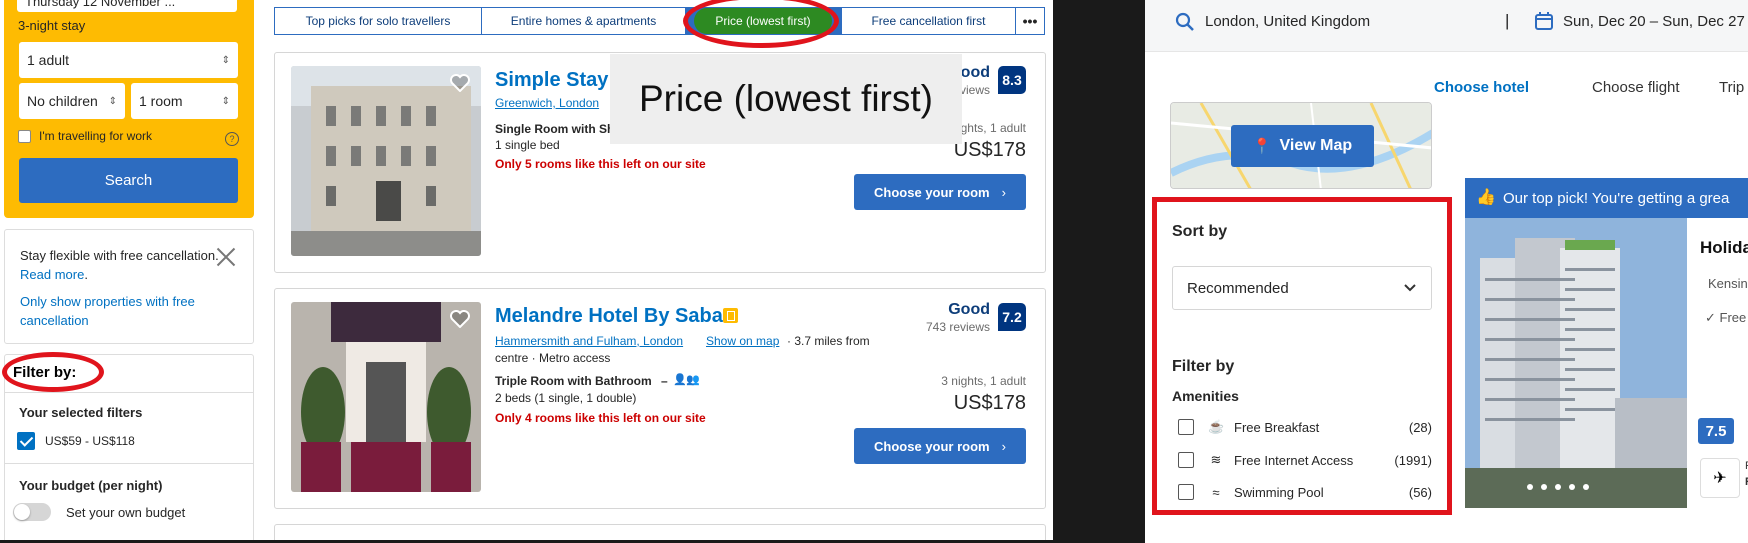  I want to click on review-count: 743 reviews, so click(957, 327).